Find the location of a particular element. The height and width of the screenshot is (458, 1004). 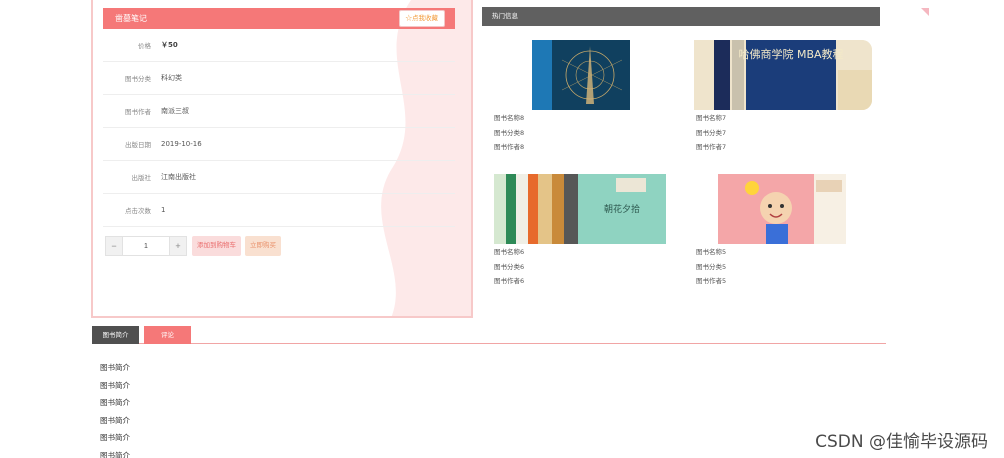

corner-decoration is located at coordinates (925, 12).